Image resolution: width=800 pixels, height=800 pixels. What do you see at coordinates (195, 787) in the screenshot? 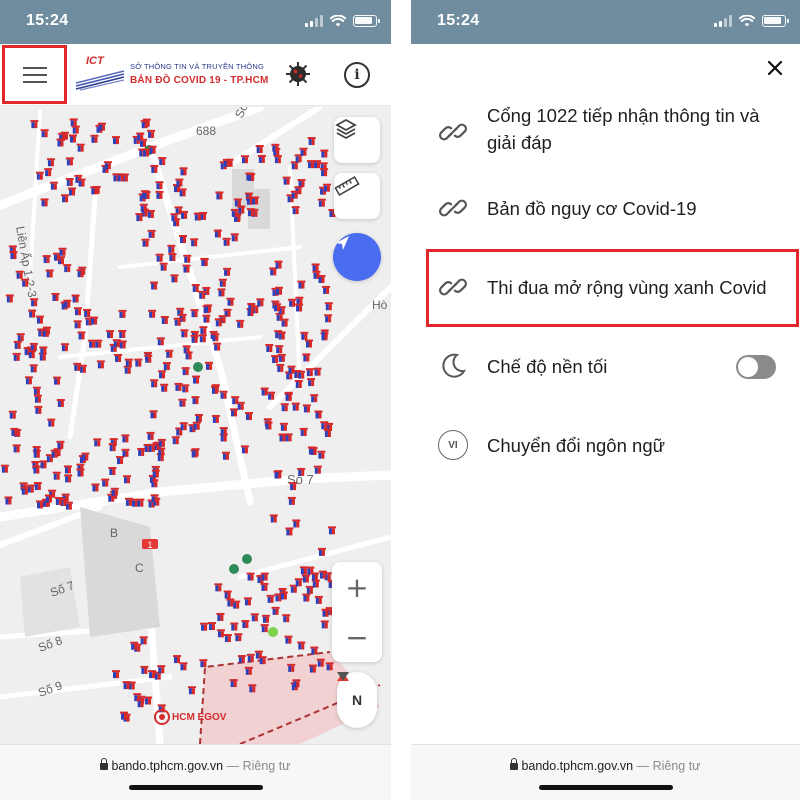
I see `home-indicator` at bounding box center [195, 787].